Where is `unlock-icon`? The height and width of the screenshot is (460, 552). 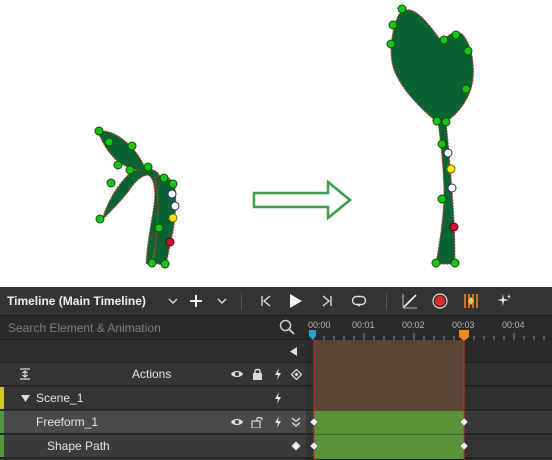 unlock-icon is located at coordinates (257, 422).